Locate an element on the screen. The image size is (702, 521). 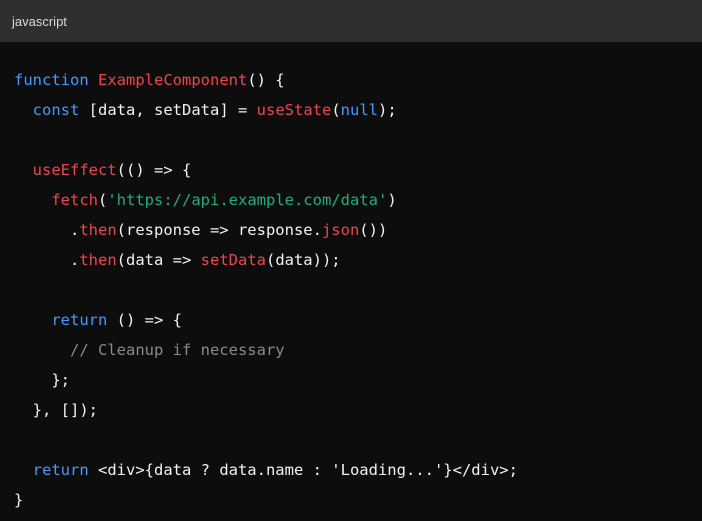
comment-token: // Cleanup if necessary is located at coordinates (177, 350).